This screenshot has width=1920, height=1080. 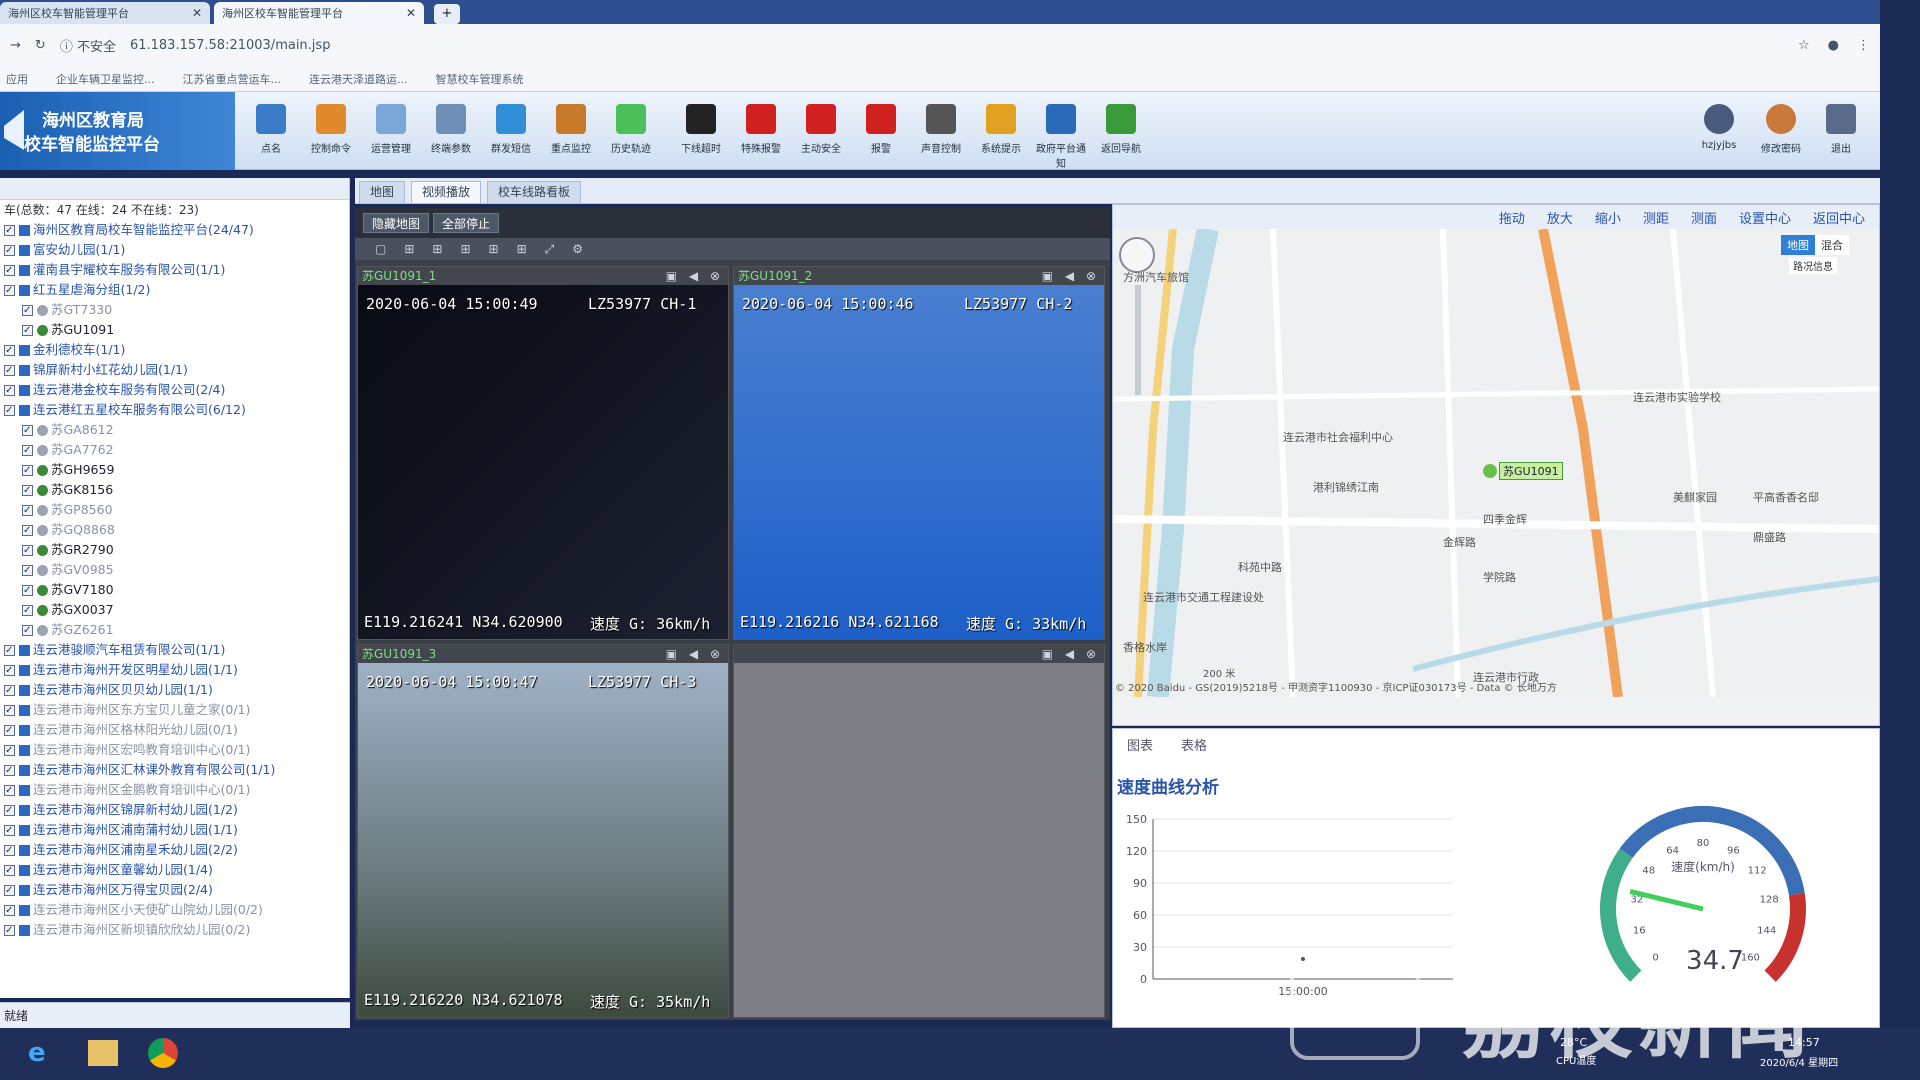 What do you see at coordinates (174, 550) in the screenshot?
I see `tree-vehicle: 苏GR2790` at bounding box center [174, 550].